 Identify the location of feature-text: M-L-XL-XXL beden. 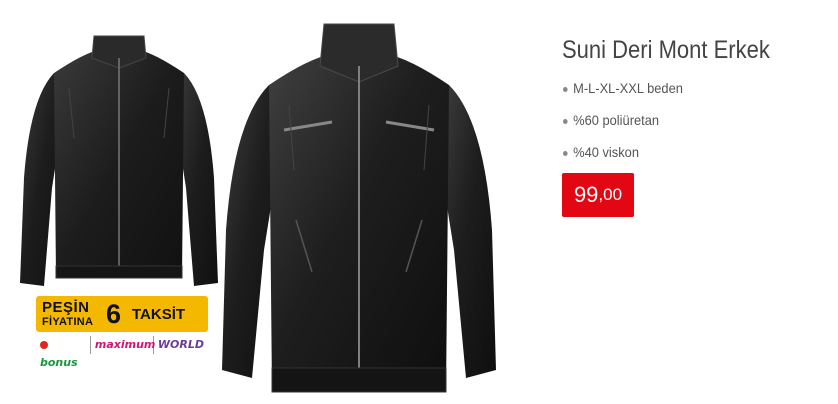
(628, 88).